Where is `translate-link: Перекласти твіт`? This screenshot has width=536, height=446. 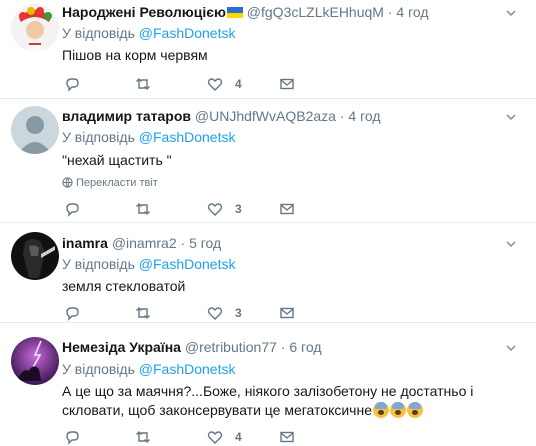
translate-link: Перекласти твіт is located at coordinates (110, 183).